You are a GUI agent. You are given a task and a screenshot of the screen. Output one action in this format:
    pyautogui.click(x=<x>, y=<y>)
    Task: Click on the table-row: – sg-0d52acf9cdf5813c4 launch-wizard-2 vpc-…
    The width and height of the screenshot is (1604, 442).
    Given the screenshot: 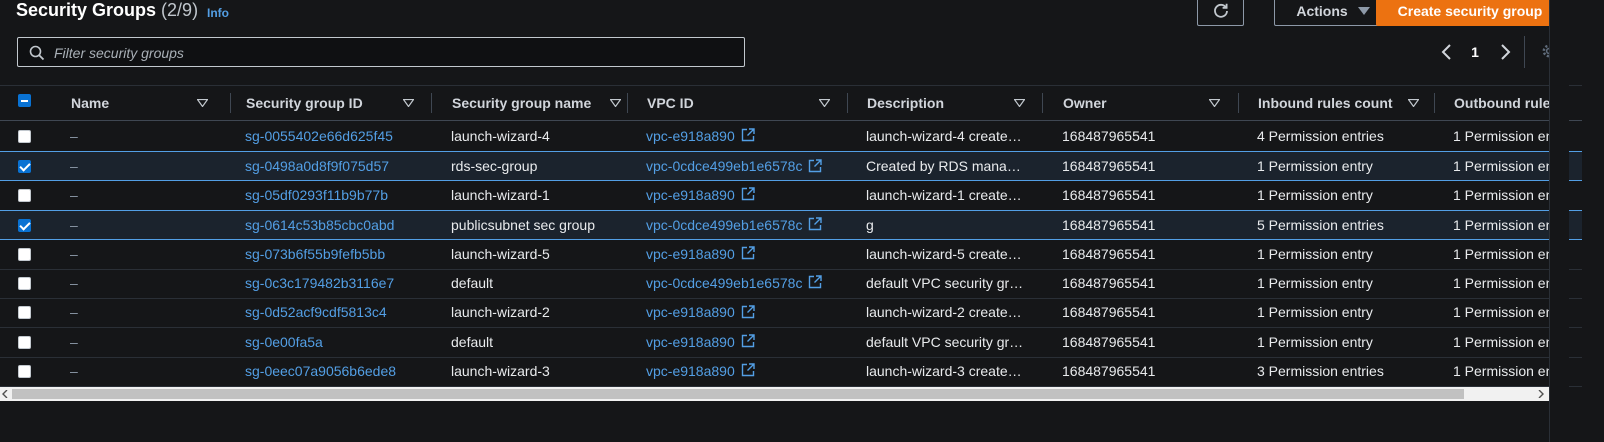 What is the action you would take?
    pyautogui.click(x=791, y=313)
    